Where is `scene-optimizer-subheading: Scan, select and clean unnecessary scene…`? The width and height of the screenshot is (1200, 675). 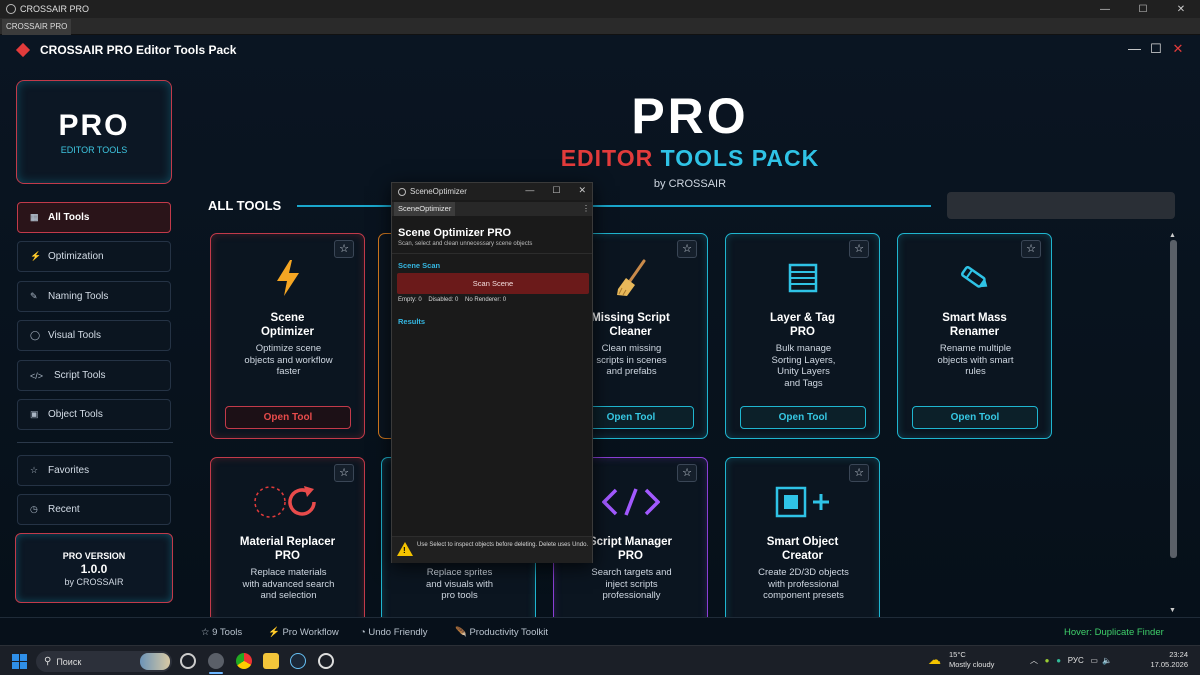
scene-optimizer-subheading: Scan, select and clean unnecessary scene… is located at coordinates (465, 244).